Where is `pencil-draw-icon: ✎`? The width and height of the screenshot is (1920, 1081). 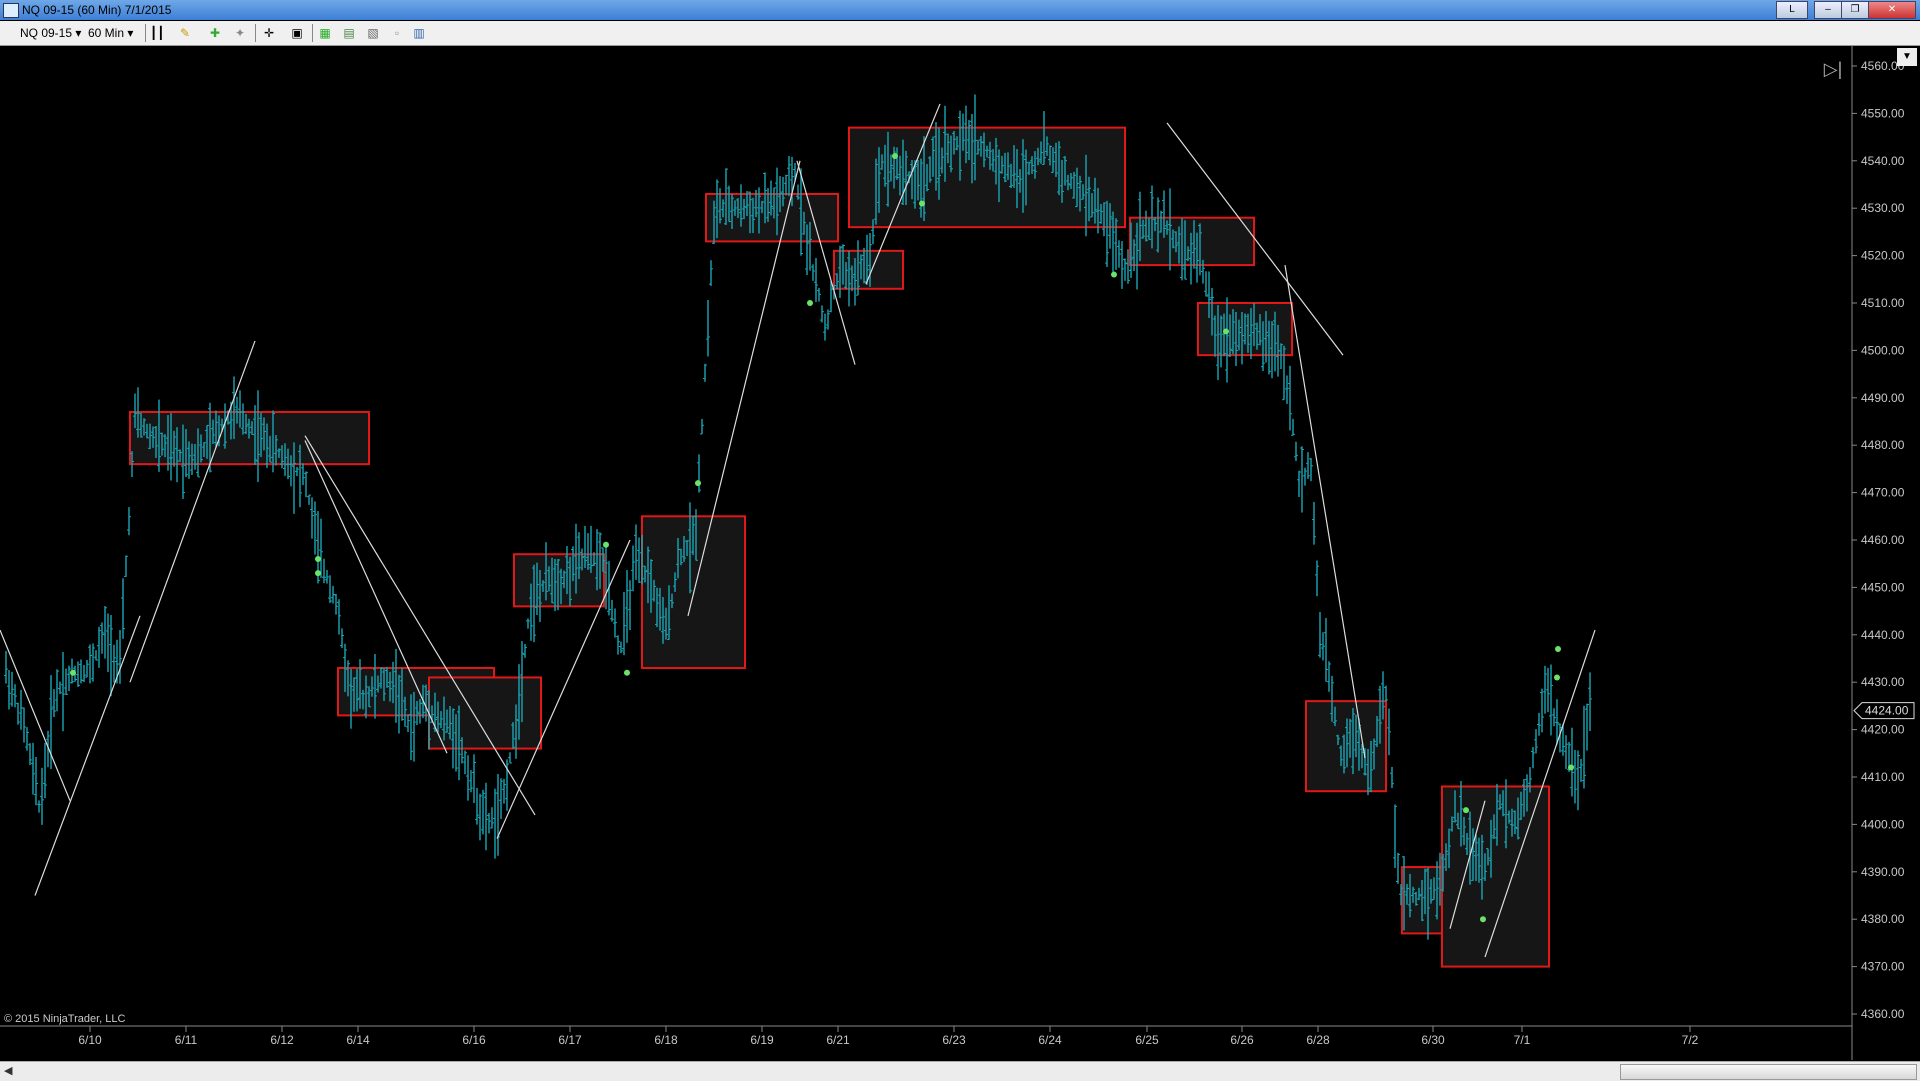
pencil-draw-icon: ✎ is located at coordinates (185, 33).